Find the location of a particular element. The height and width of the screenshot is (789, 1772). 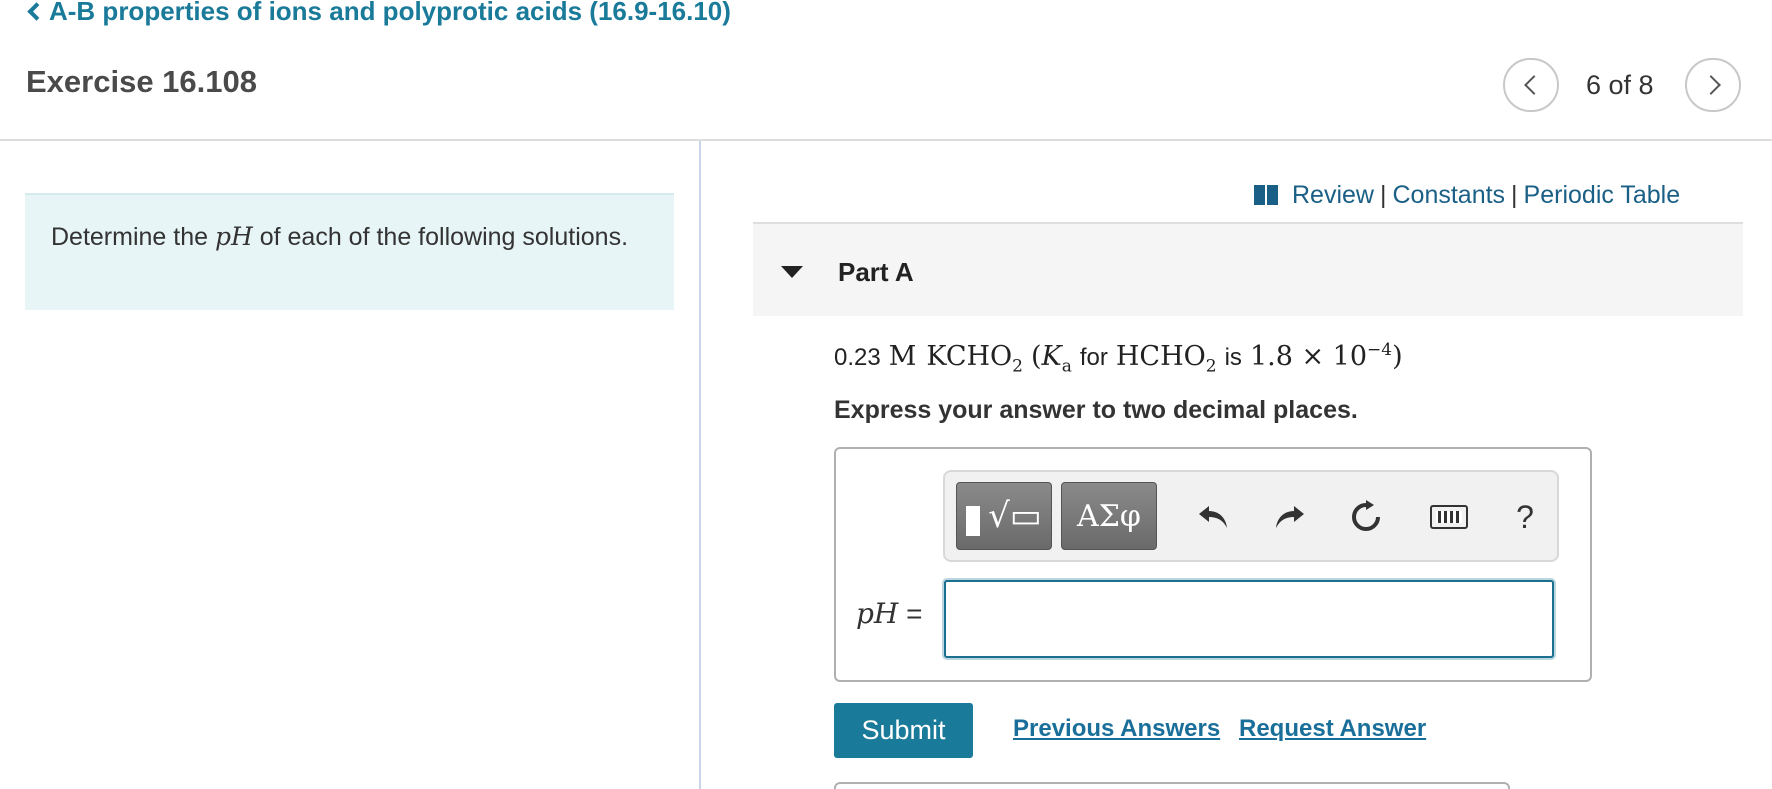

previous-exercise-button is located at coordinates (1531, 85).